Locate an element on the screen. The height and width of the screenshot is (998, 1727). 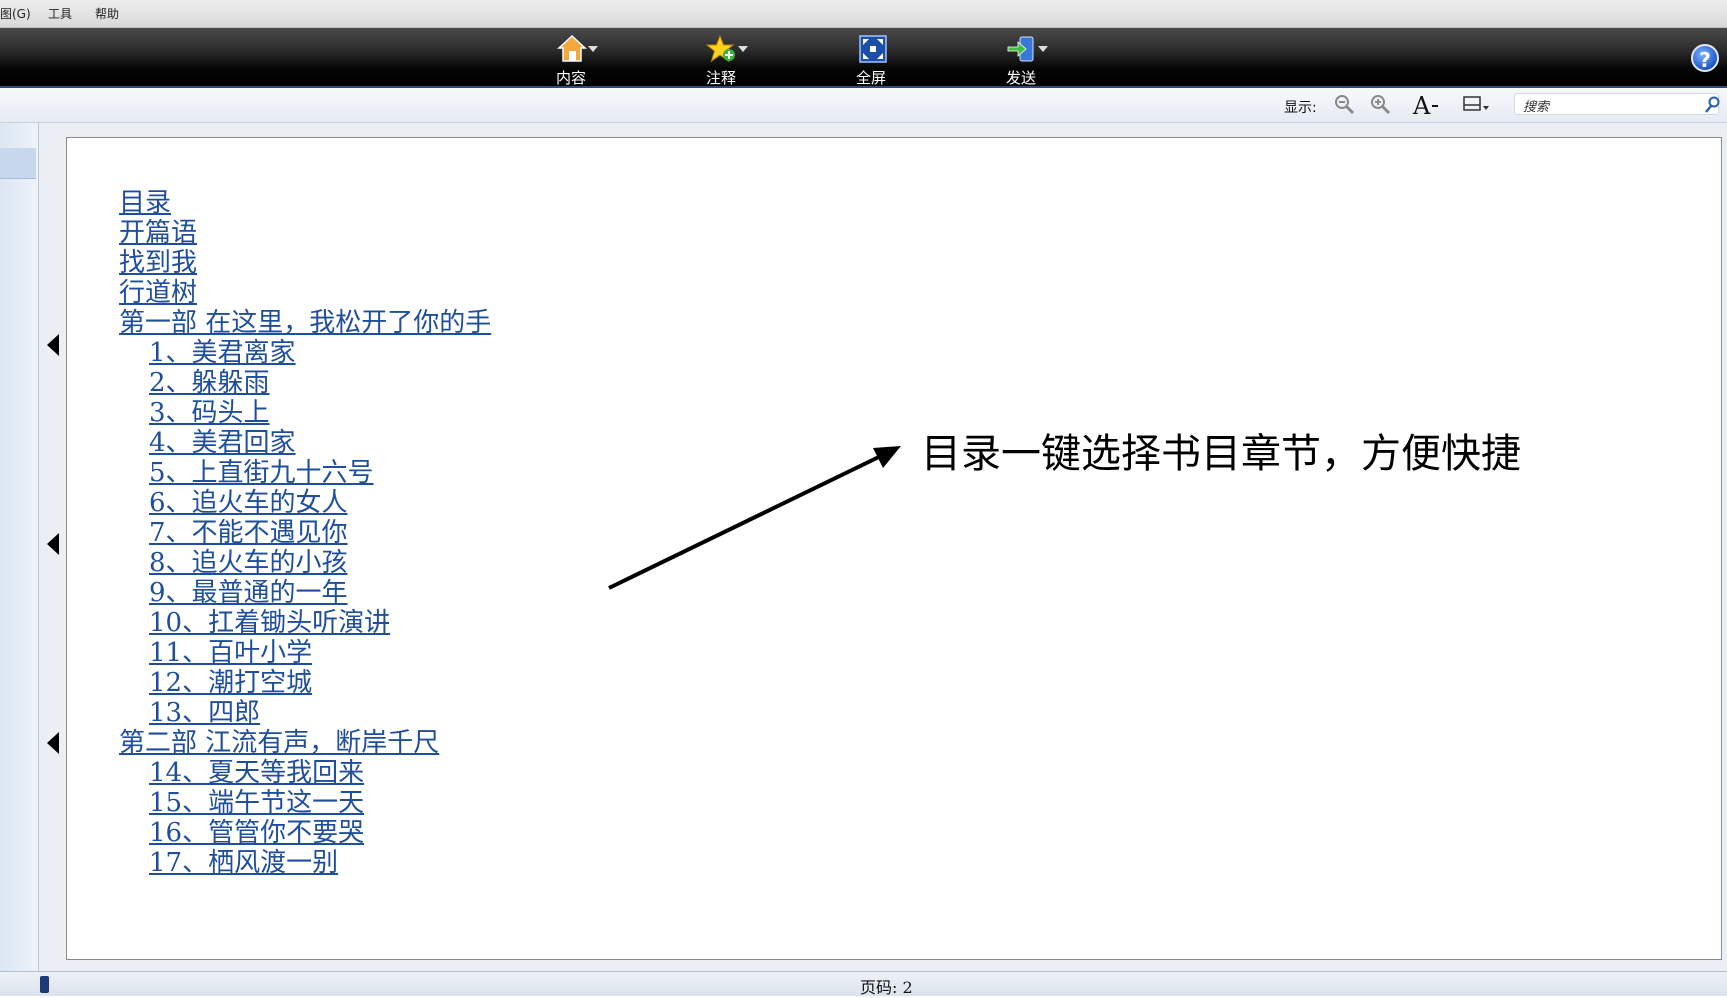
toc-item: 12、潮打空城 is located at coordinates (305, 683).